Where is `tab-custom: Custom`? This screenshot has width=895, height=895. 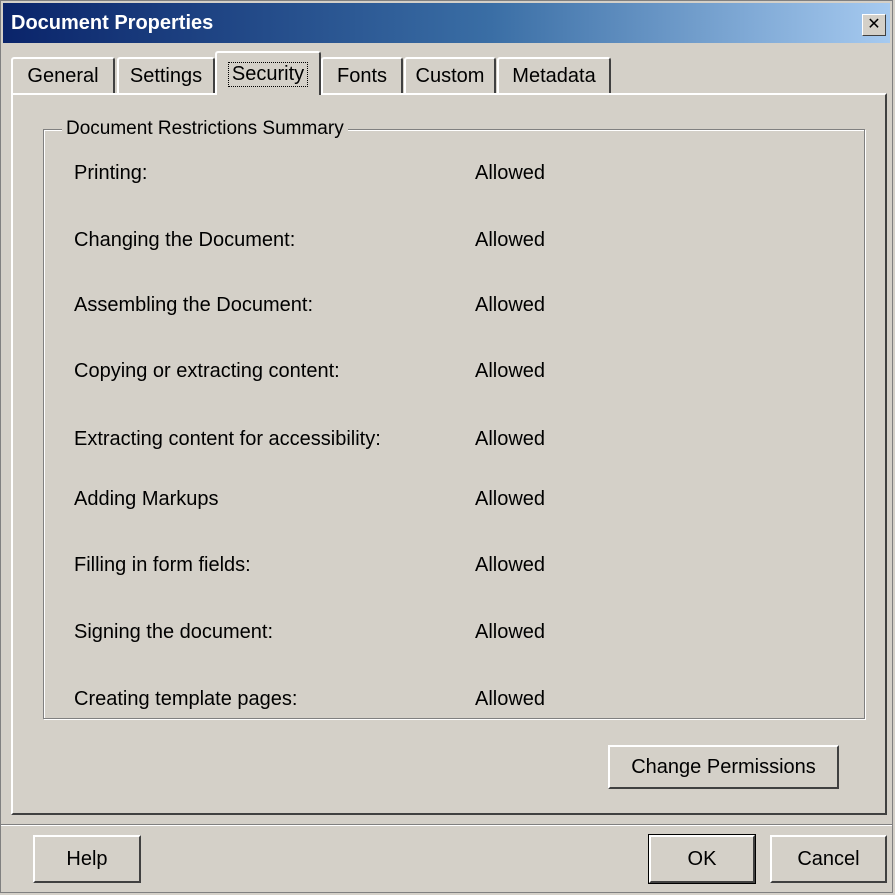 tab-custom: Custom is located at coordinates (450, 75).